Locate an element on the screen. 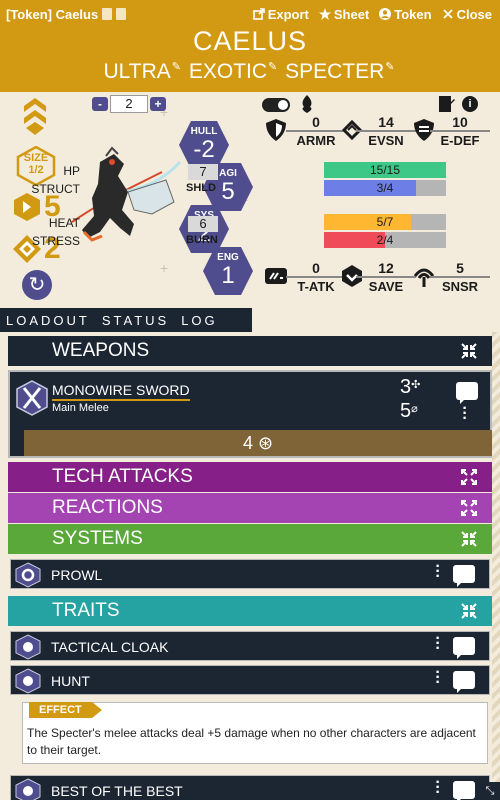 The height and width of the screenshot is (800, 500). traits-header: TRAITS is located at coordinates (250, 611).